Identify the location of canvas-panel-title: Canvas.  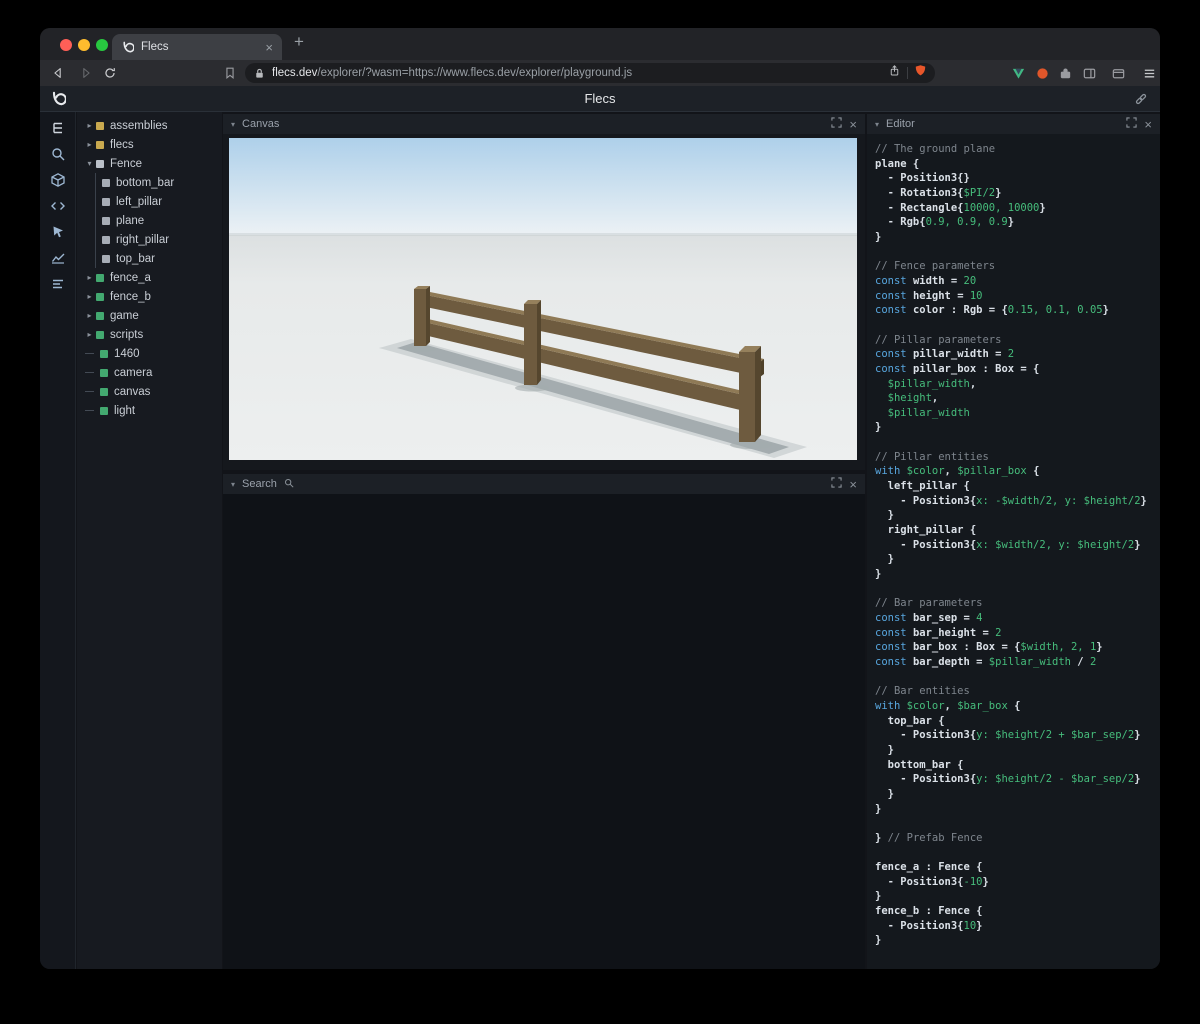
(261, 124).